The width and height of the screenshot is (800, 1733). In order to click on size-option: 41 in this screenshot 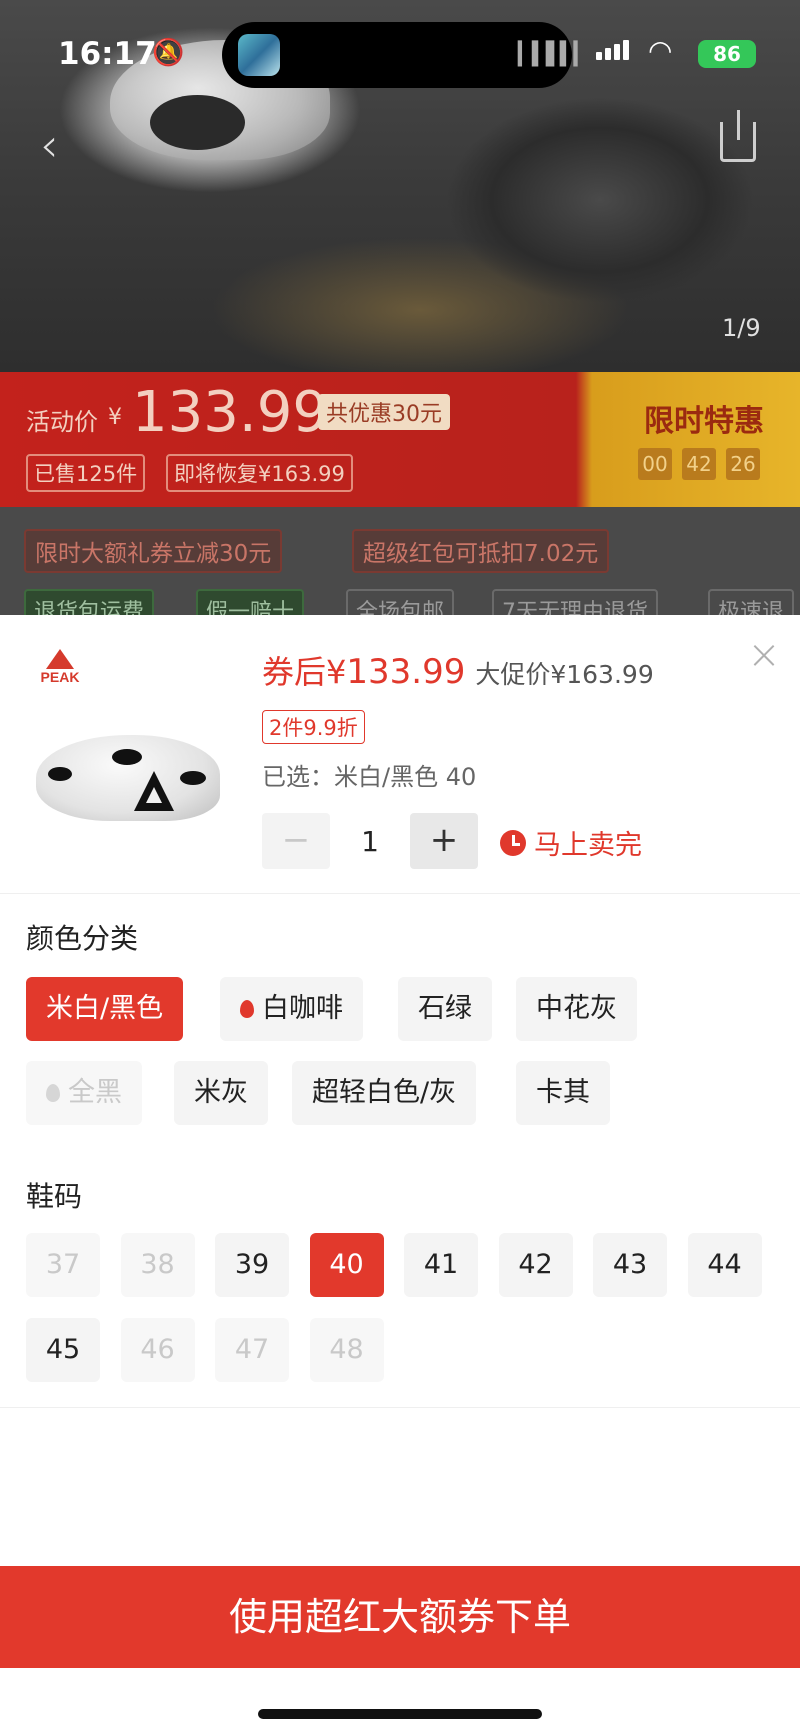, I will do `click(441, 1265)`.